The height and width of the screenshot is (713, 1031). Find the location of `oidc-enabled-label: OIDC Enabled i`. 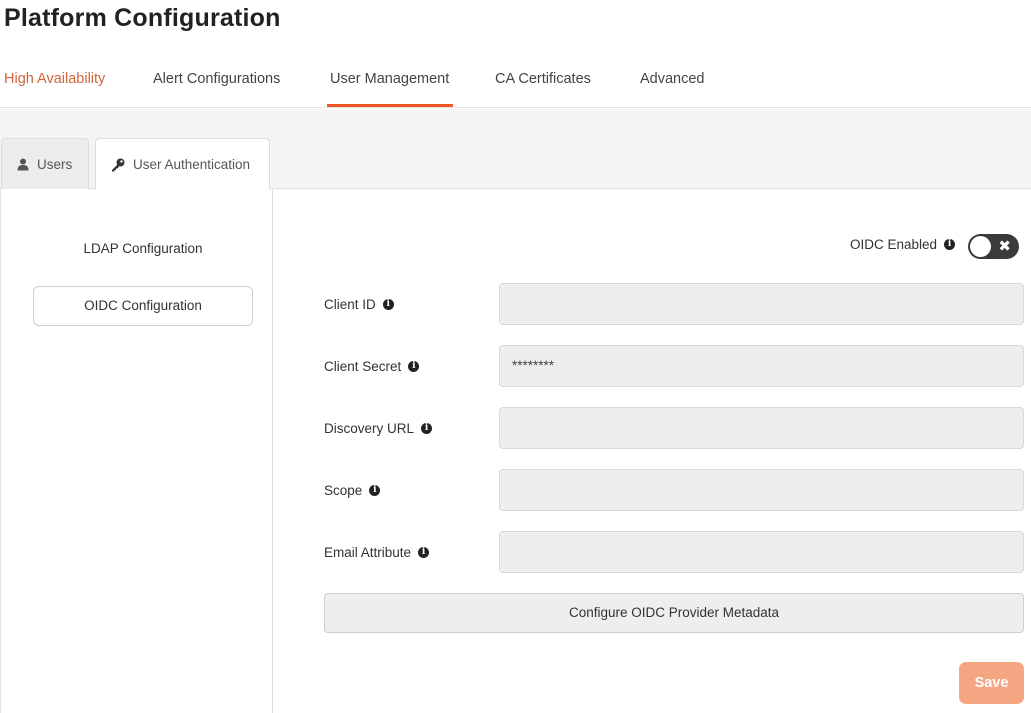

oidc-enabled-label: OIDC Enabled i is located at coordinates (903, 244).